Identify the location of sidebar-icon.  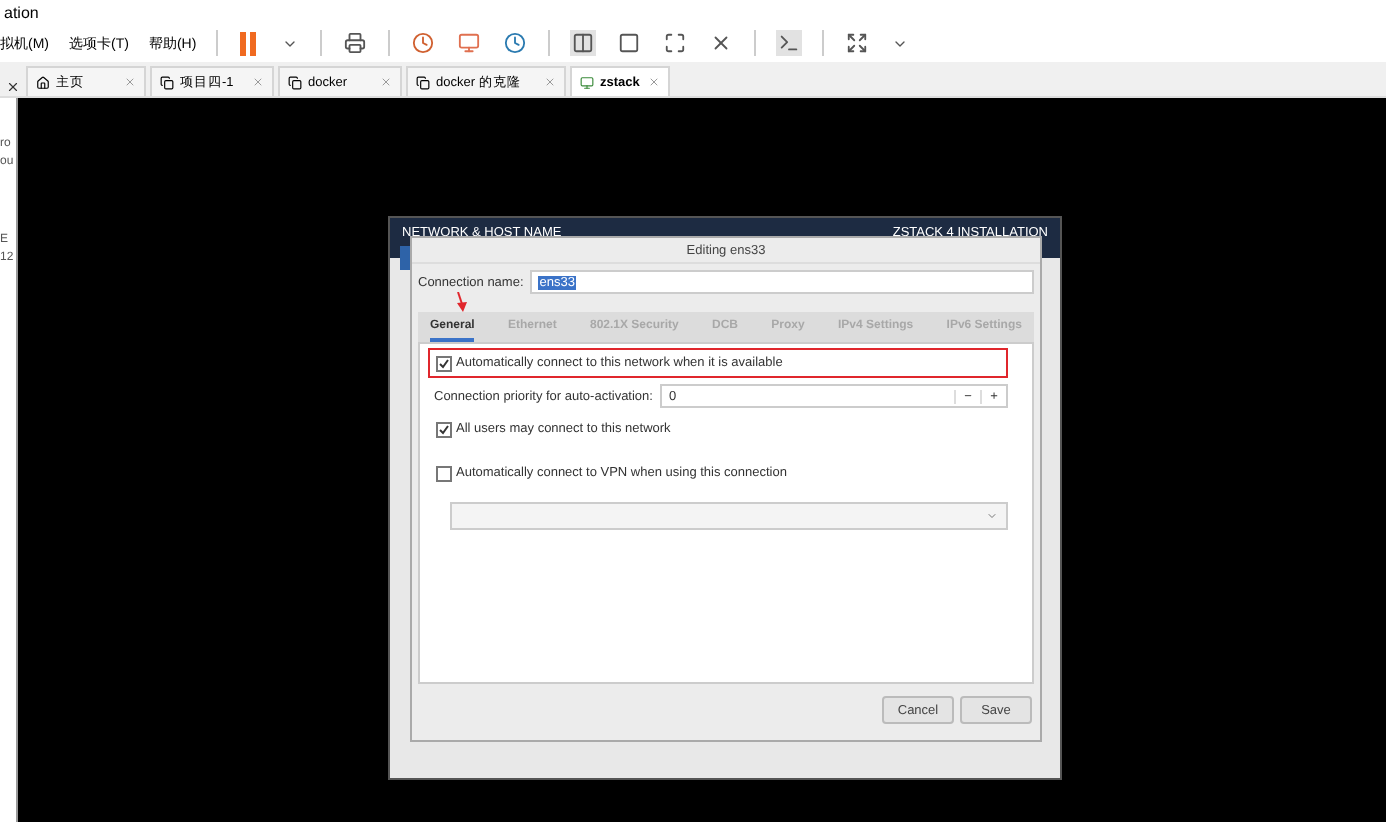
(583, 43).